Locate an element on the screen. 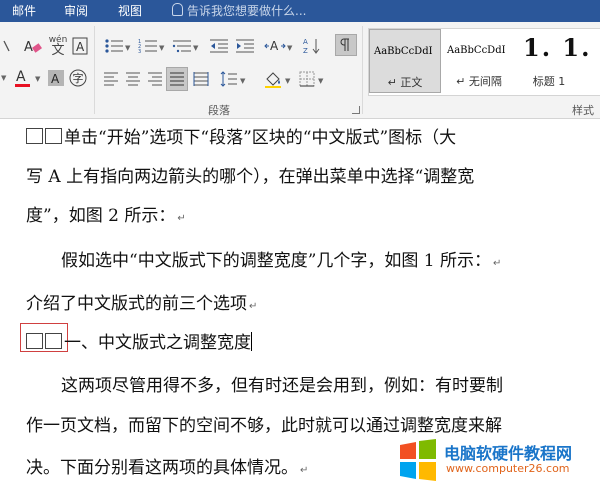  bullets-button is located at coordinates (114, 46).